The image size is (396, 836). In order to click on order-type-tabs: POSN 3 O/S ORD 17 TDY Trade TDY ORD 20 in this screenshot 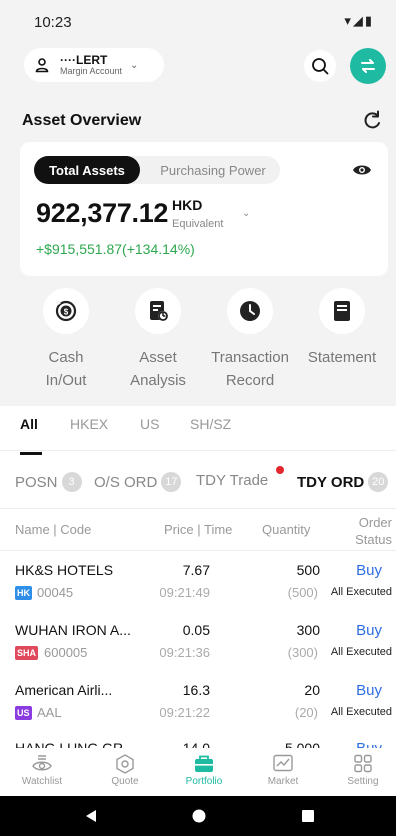, I will do `click(198, 481)`.